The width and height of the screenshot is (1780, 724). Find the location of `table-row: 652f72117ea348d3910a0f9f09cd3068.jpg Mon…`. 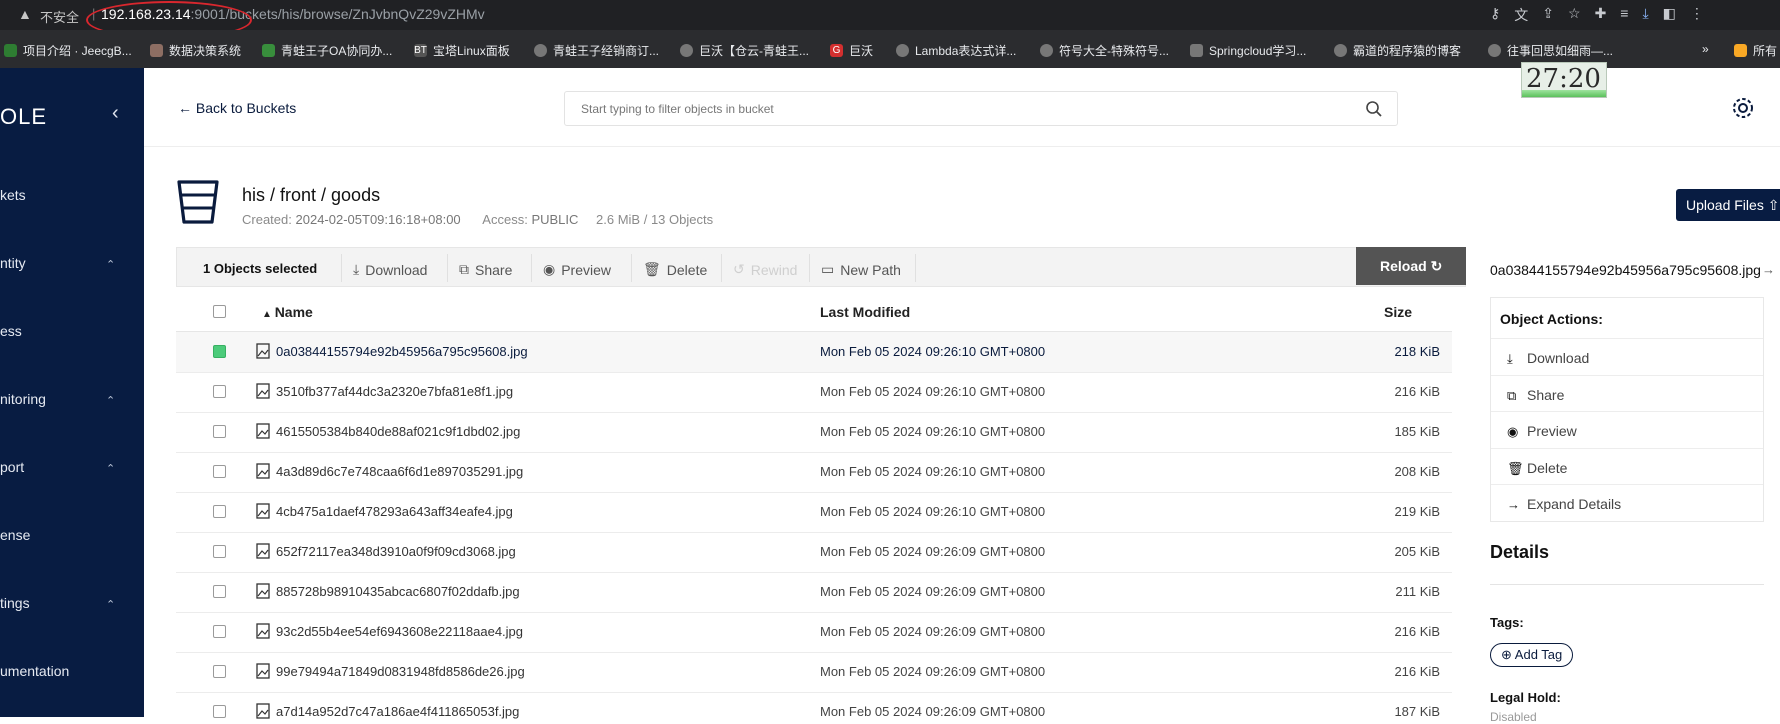

table-row: 652f72117ea348d3910a0f9f09cd3068.jpg Mon… is located at coordinates (814, 552).